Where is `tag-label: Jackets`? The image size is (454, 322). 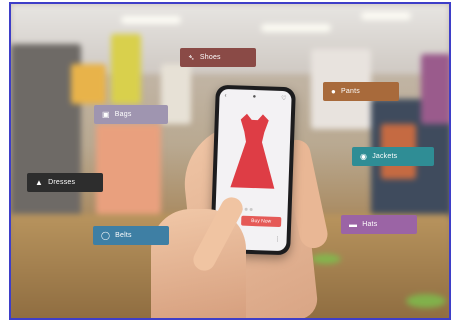 tag-label: Jackets is located at coordinates (385, 156).